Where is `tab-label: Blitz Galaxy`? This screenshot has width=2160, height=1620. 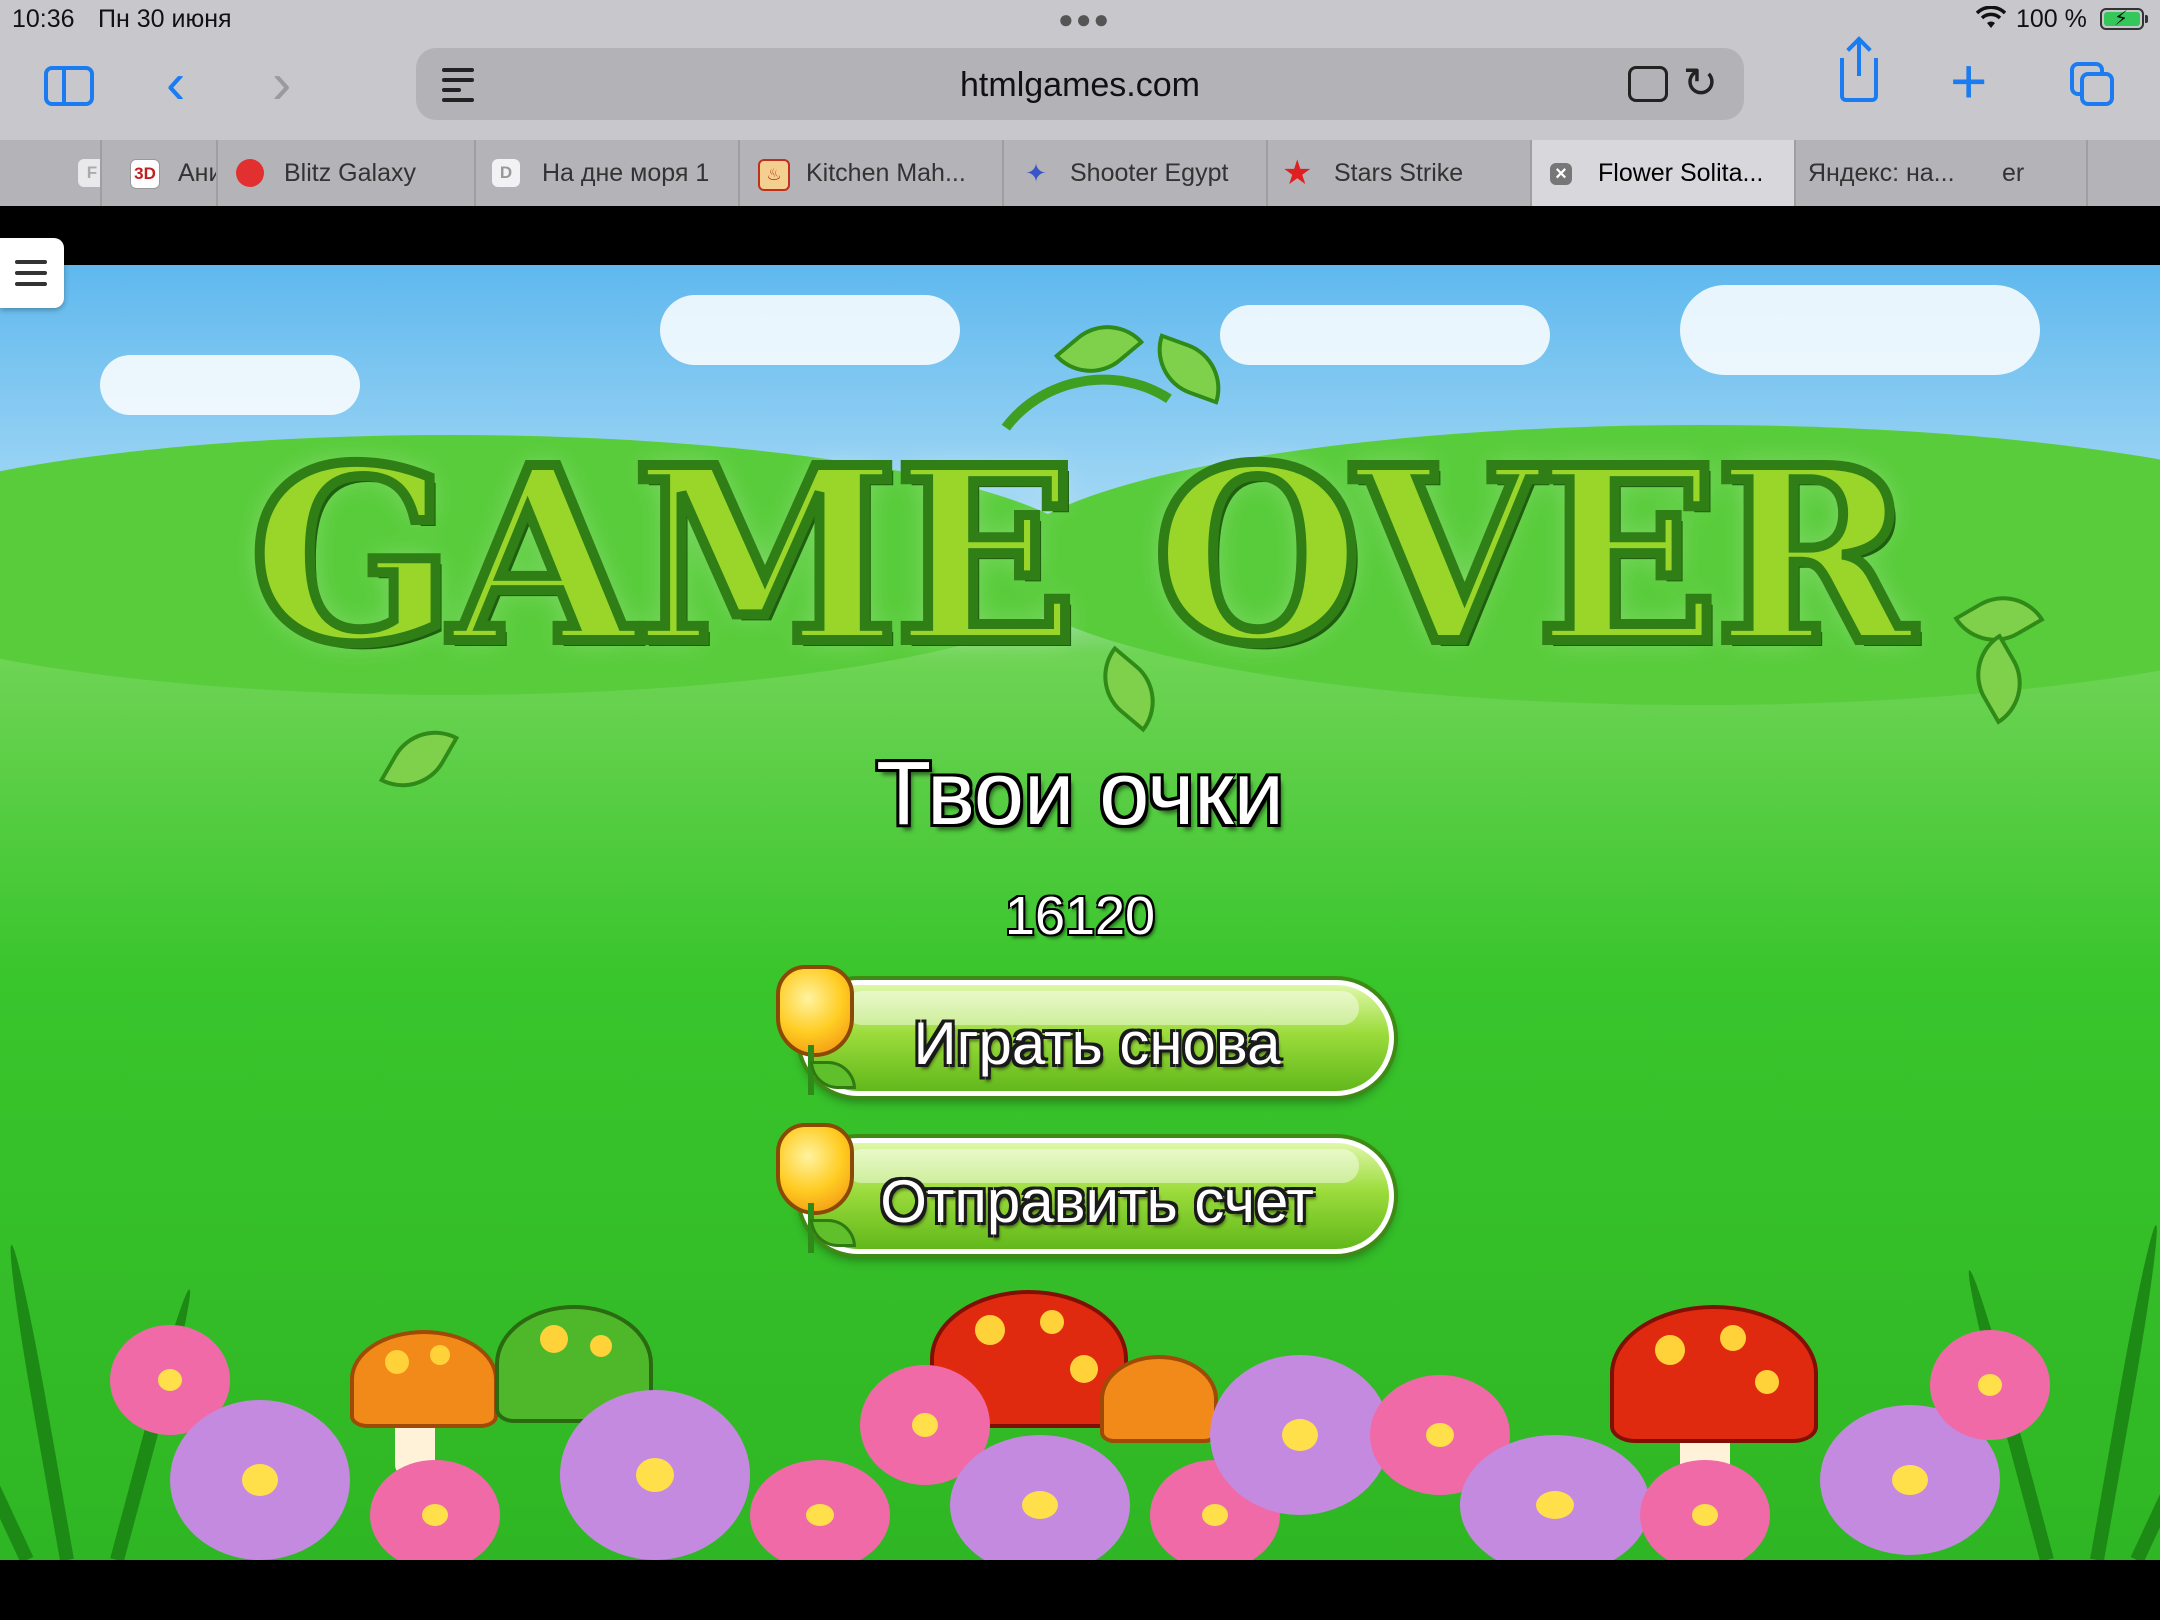 tab-label: Blitz Galaxy is located at coordinates (350, 173).